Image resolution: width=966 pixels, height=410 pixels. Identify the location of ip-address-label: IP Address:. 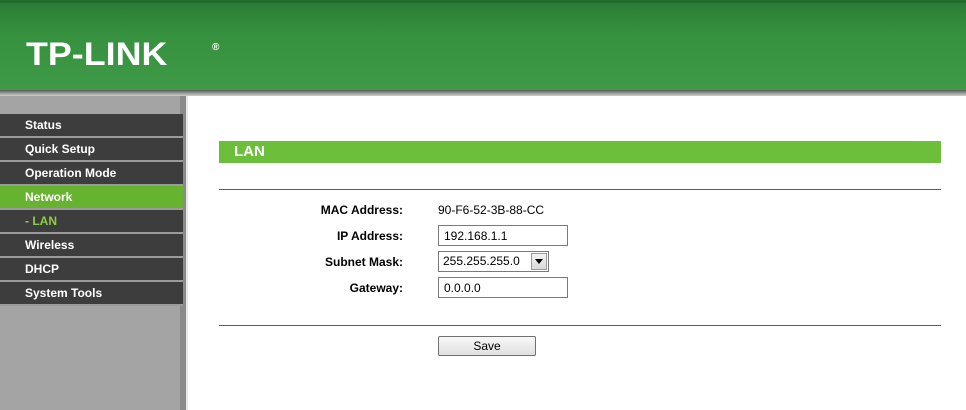
(369, 236).